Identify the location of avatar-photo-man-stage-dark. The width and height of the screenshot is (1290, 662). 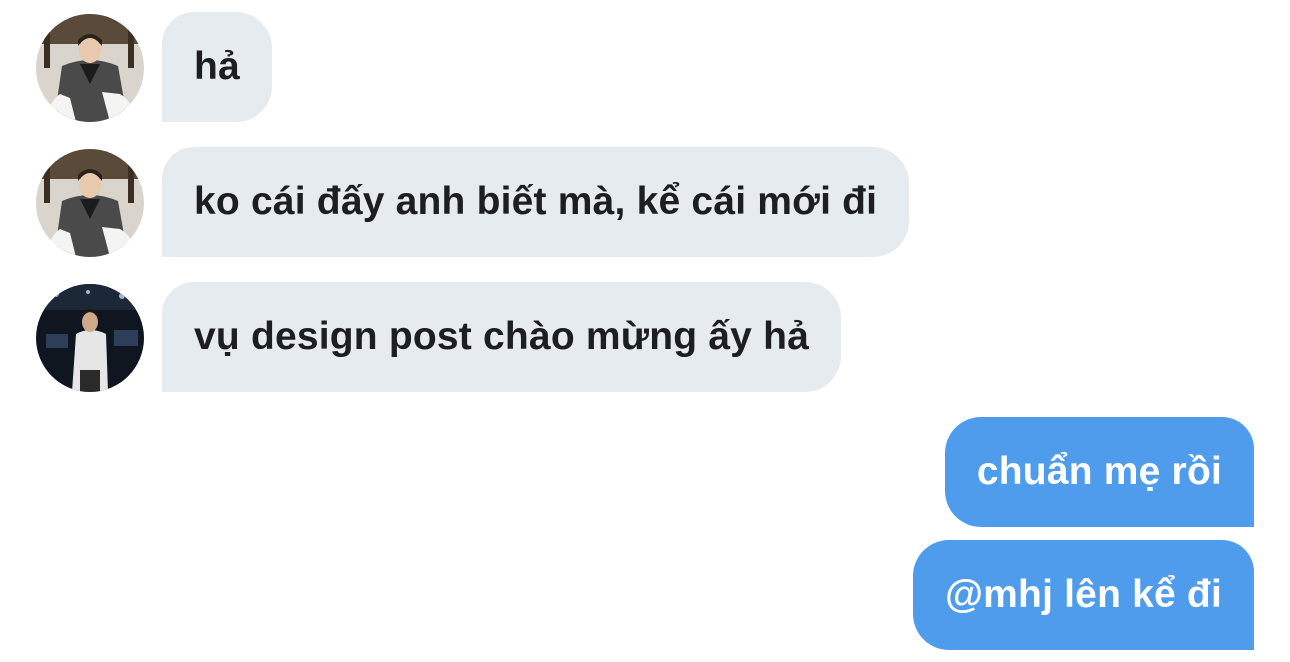
(90, 338).